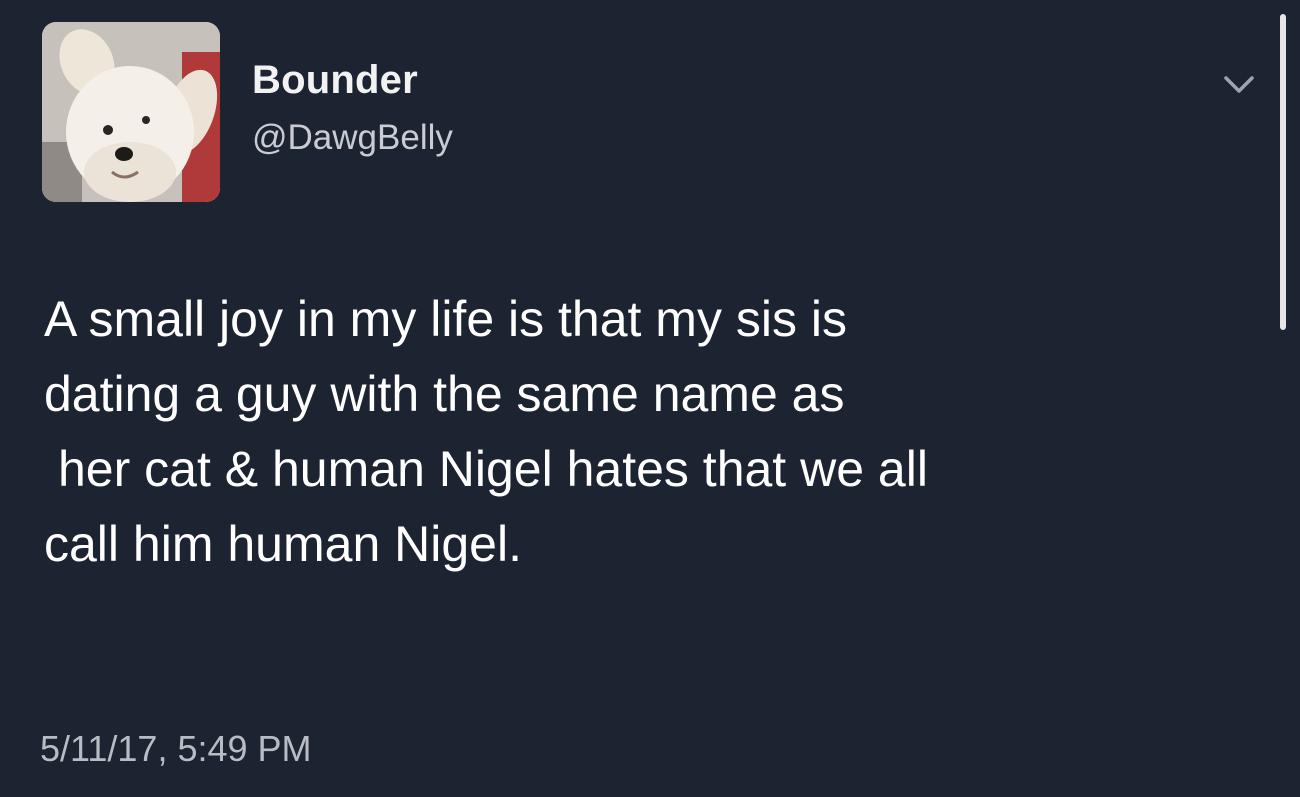 This screenshot has width=1300, height=797. I want to click on chevron-down-icon, so click(1239, 84).